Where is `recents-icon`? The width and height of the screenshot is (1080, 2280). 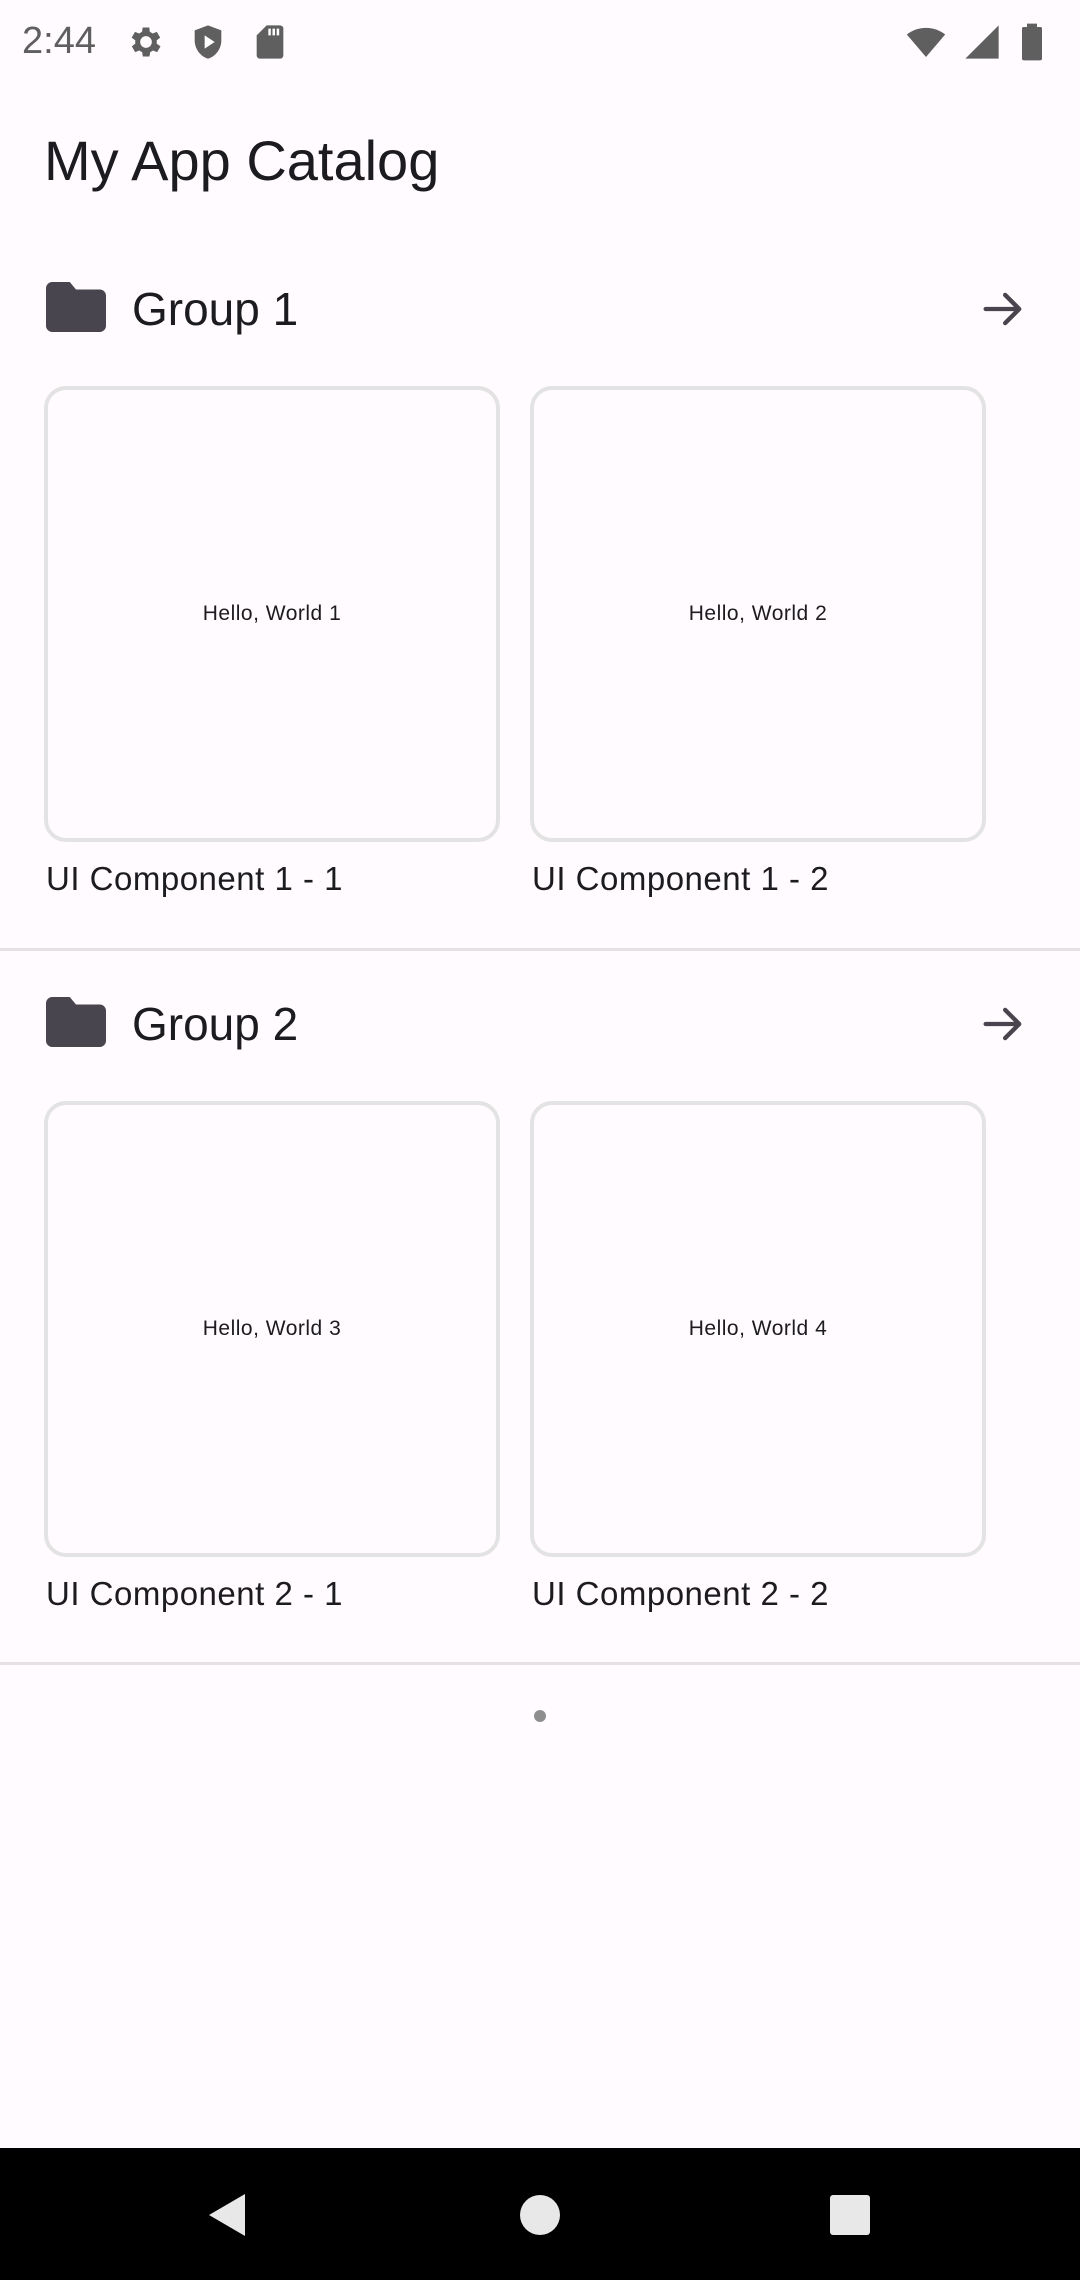 recents-icon is located at coordinates (850, 2215).